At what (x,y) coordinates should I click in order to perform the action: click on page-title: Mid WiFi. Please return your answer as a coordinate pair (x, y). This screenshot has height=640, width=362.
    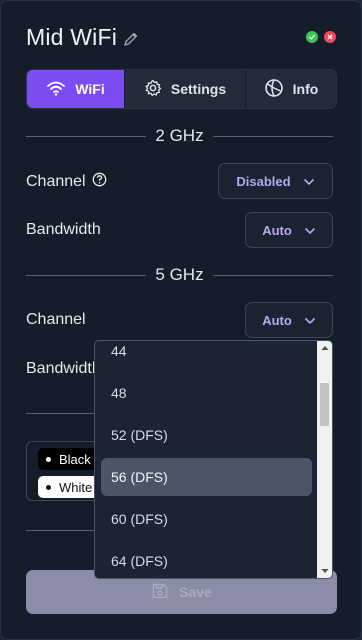
    Looking at the image, I should click on (72, 36).